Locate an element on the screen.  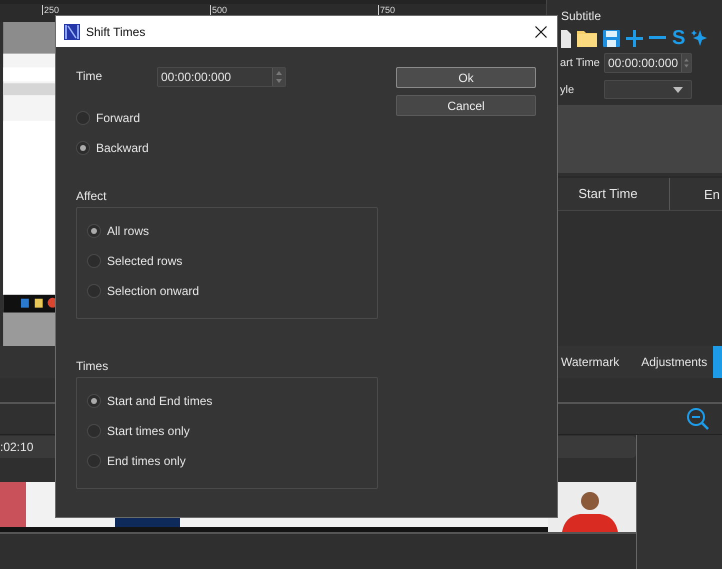
time-field: 00:00:00:000 is located at coordinates (221, 77).